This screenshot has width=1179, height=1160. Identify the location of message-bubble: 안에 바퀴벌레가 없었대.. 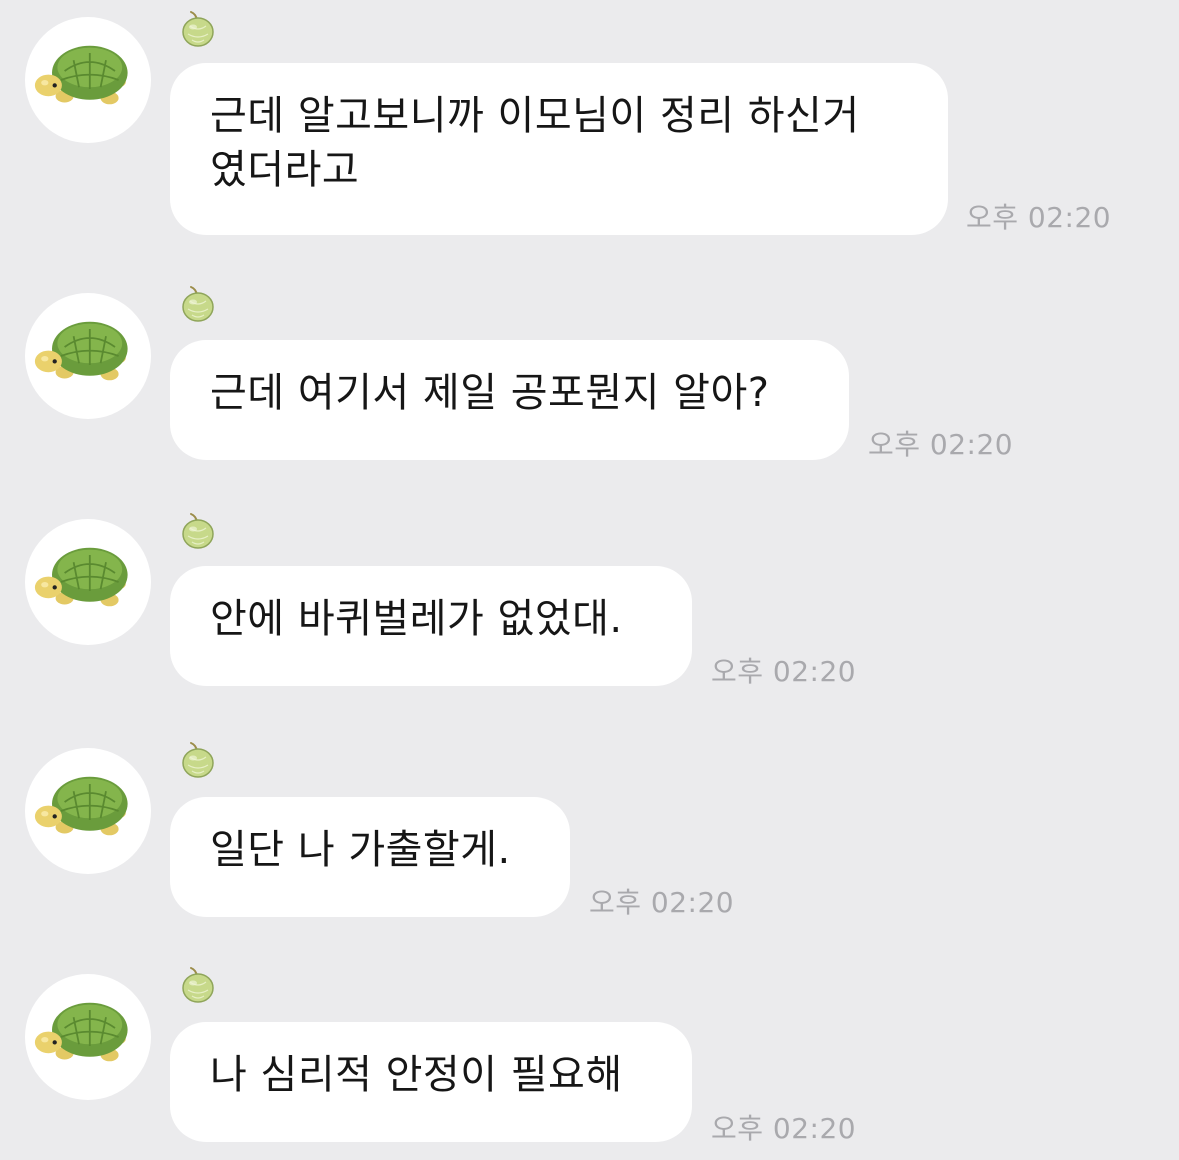
(431, 626).